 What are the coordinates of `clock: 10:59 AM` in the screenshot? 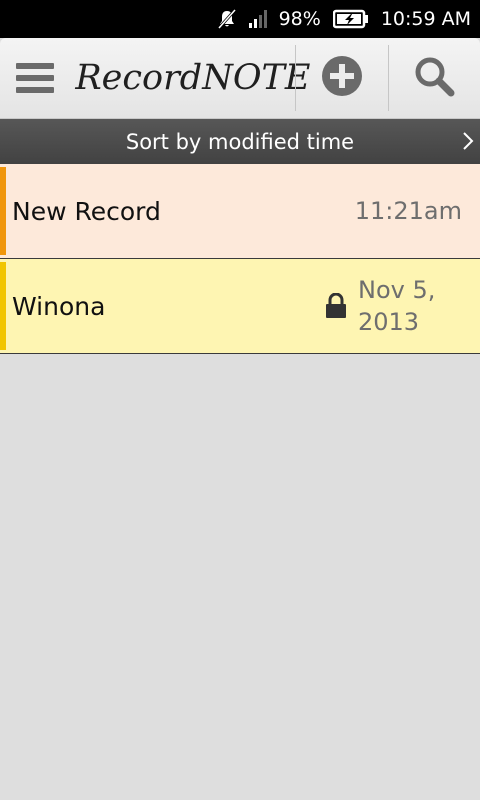 It's located at (425, 19).